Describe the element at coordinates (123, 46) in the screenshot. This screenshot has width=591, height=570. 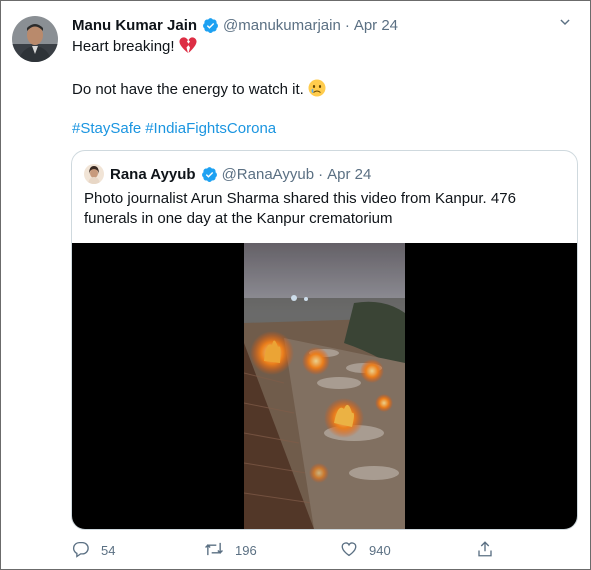
I see `tweet-text: Heart breaking!` at that location.